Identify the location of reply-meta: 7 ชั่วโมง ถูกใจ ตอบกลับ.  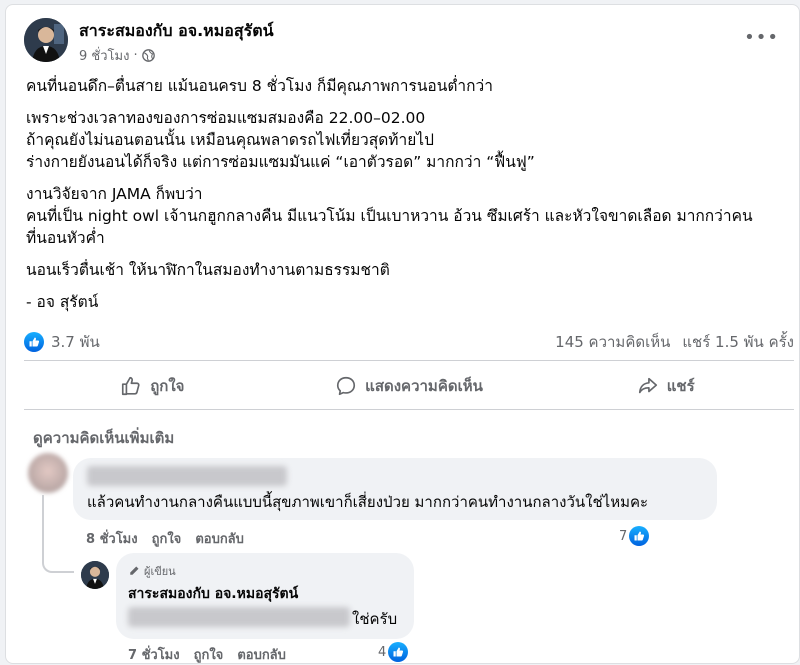
(207, 654).